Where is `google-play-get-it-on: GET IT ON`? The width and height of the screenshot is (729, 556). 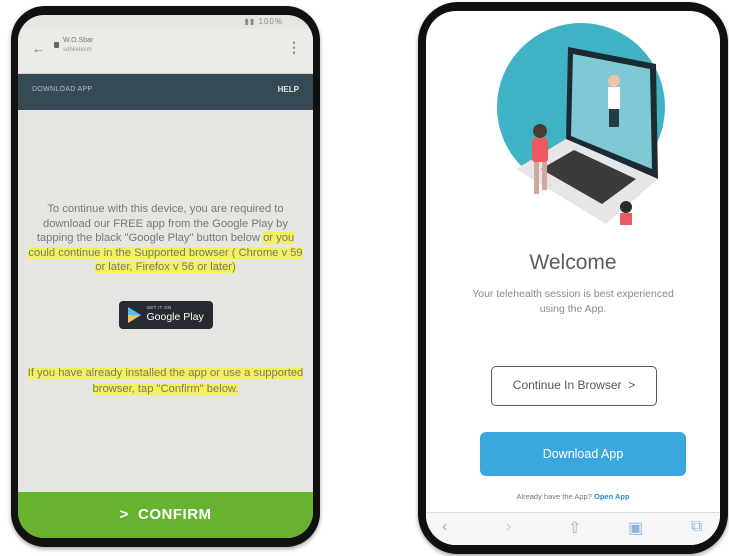 google-play-get-it-on: GET IT ON is located at coordinates (159, 307).